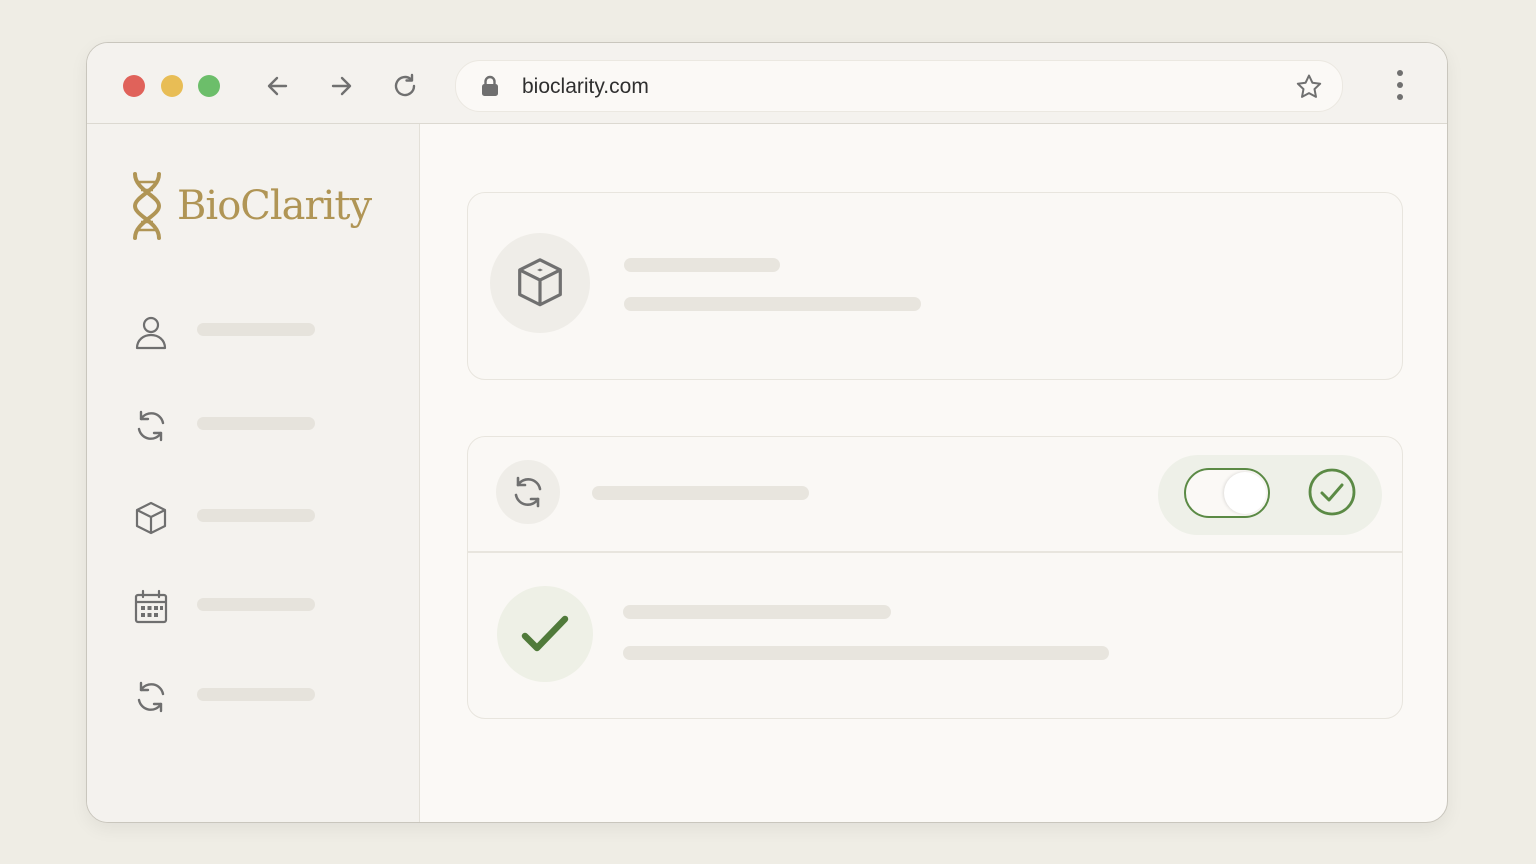  I want to click on card-divider, so click(935, 552).